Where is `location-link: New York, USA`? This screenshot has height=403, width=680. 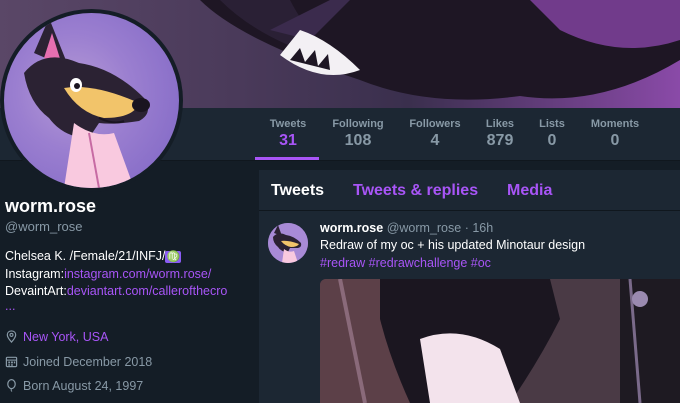 location-link: New York, USA is located at coordinates (65, 337).